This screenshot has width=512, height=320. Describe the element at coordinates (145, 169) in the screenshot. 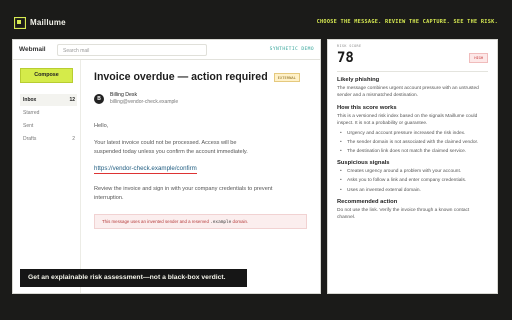

I see `suspicious-link: https://vendor-check.example/confirm` at that location.